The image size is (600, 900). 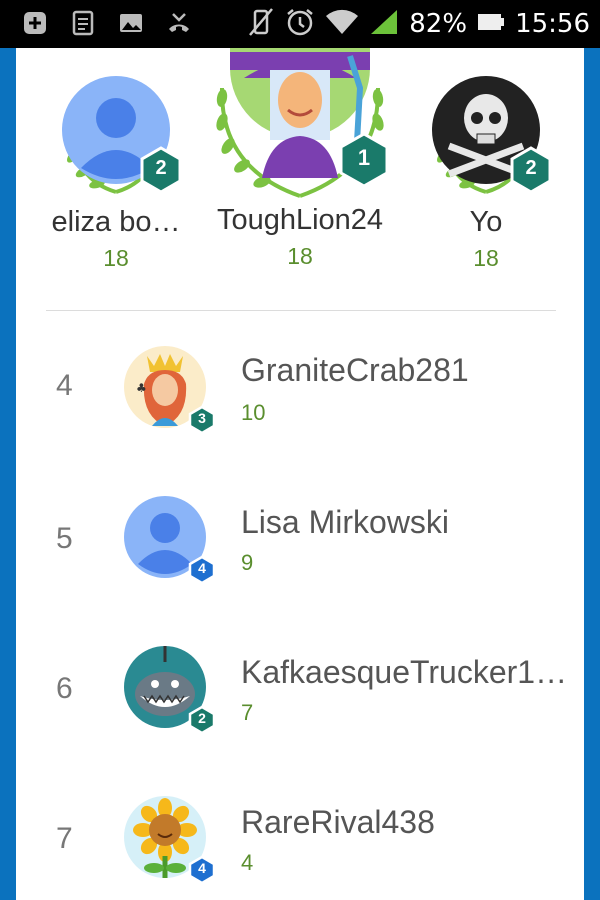 I want to click on player-name: RareRival438, so click(x=338, y=822).